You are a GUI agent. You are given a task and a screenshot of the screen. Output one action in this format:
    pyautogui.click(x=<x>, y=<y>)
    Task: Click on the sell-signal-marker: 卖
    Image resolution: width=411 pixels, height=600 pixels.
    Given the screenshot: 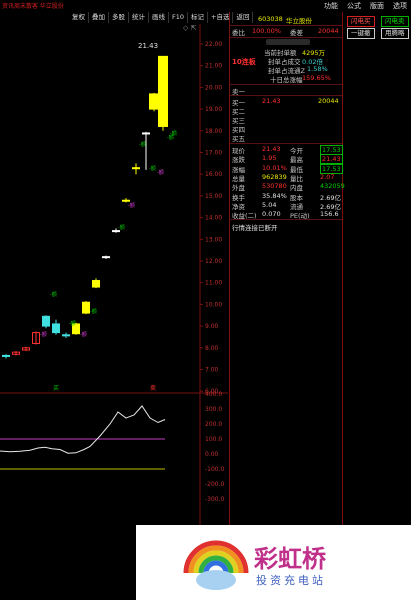 What is the action you would take?
    pyautogui.click(x=153, y=388)
    